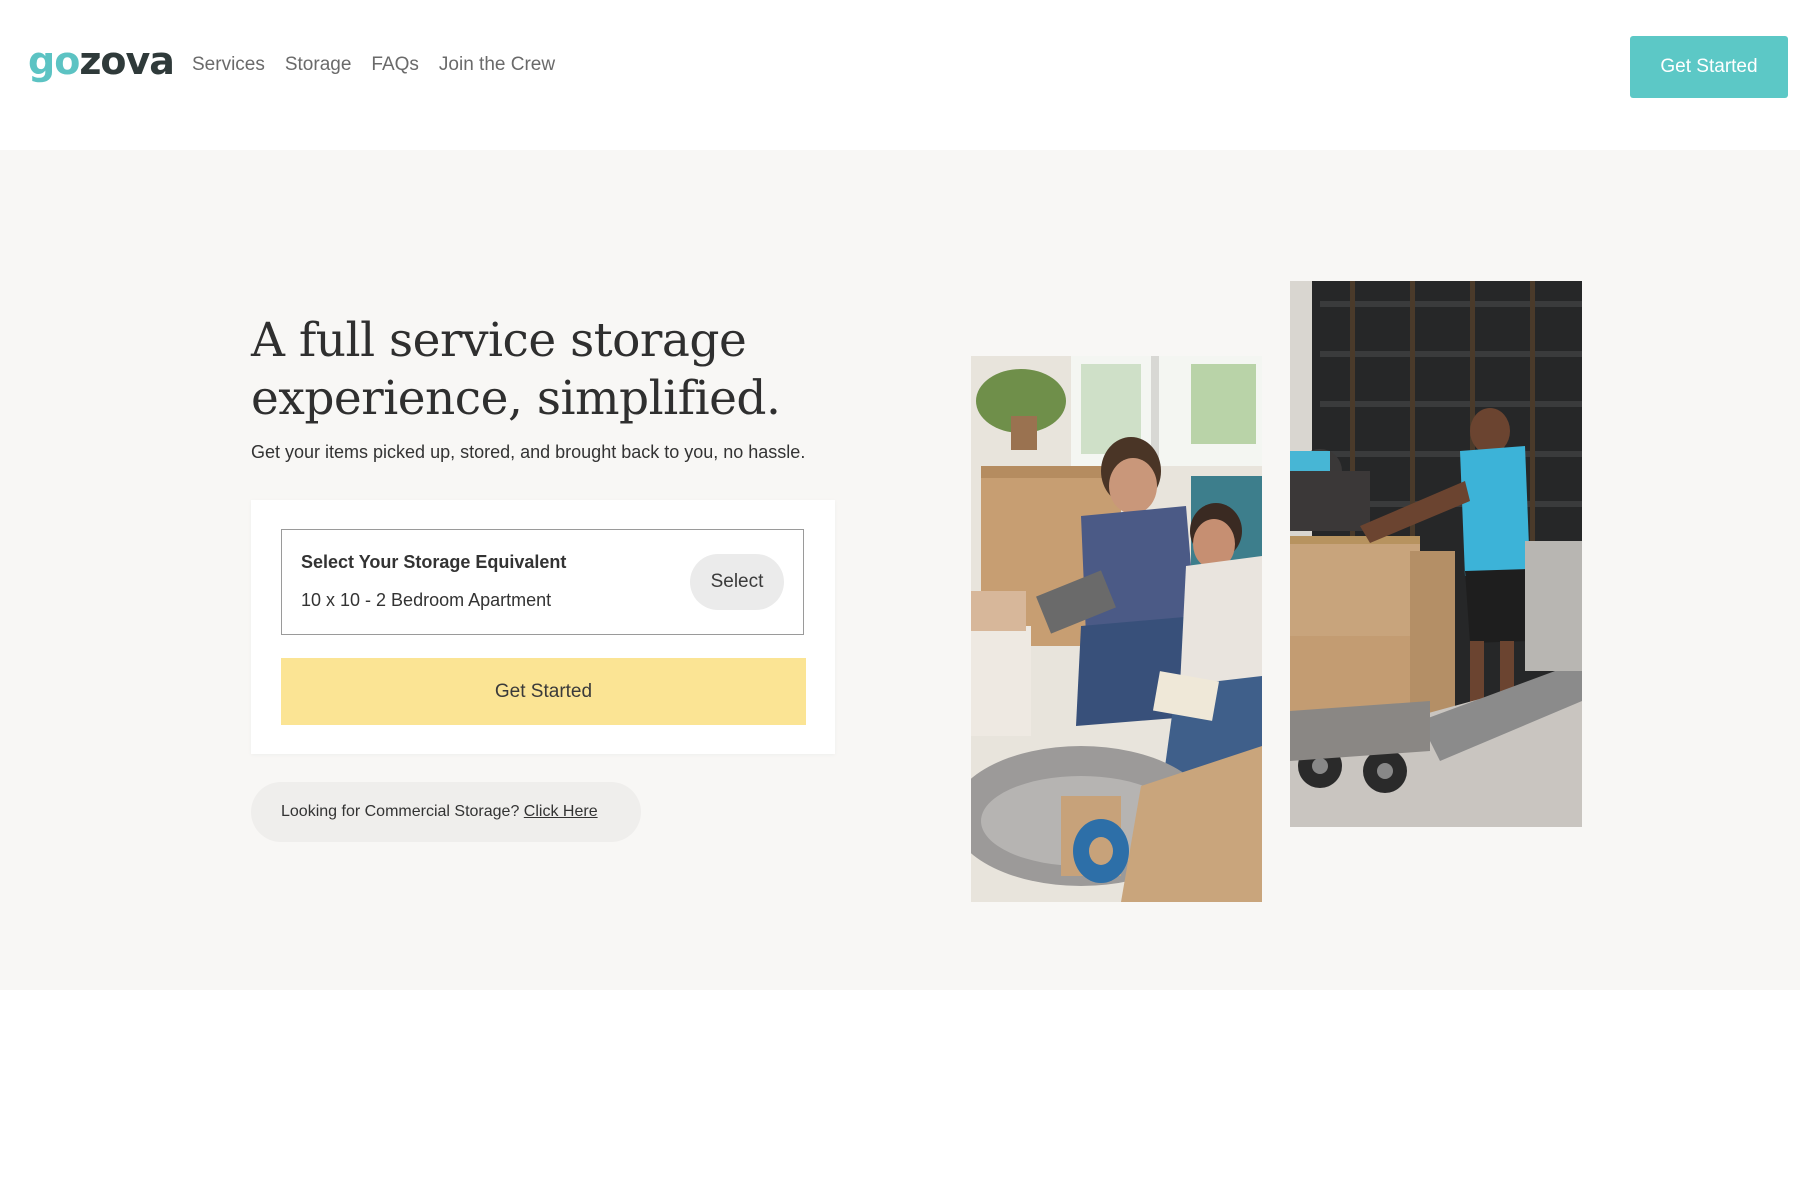 The height and width of the screenshot is (1200, 1800). I want to click on get-started-button: Get Started, so click(543, 691).